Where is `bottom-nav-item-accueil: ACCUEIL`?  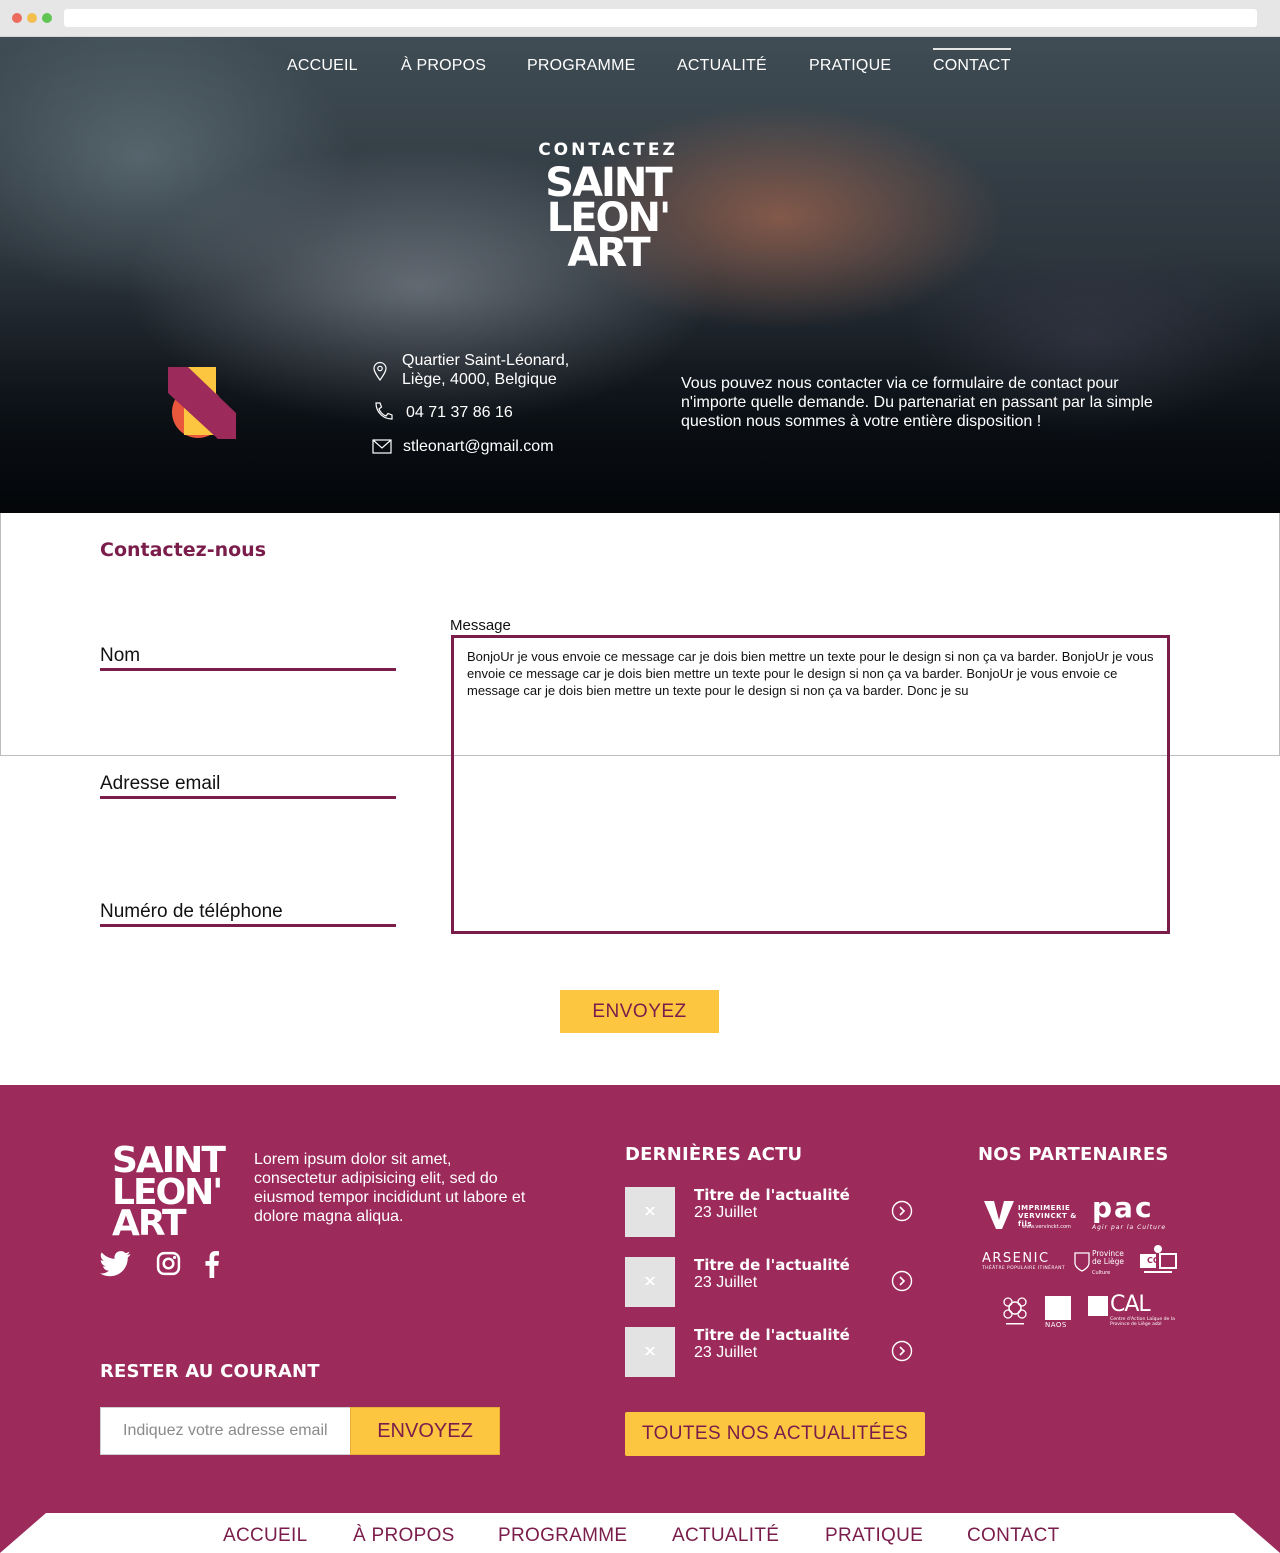 bottom-nav-item-accueil: ACCUEIL is located at coordinates (265, 1536).